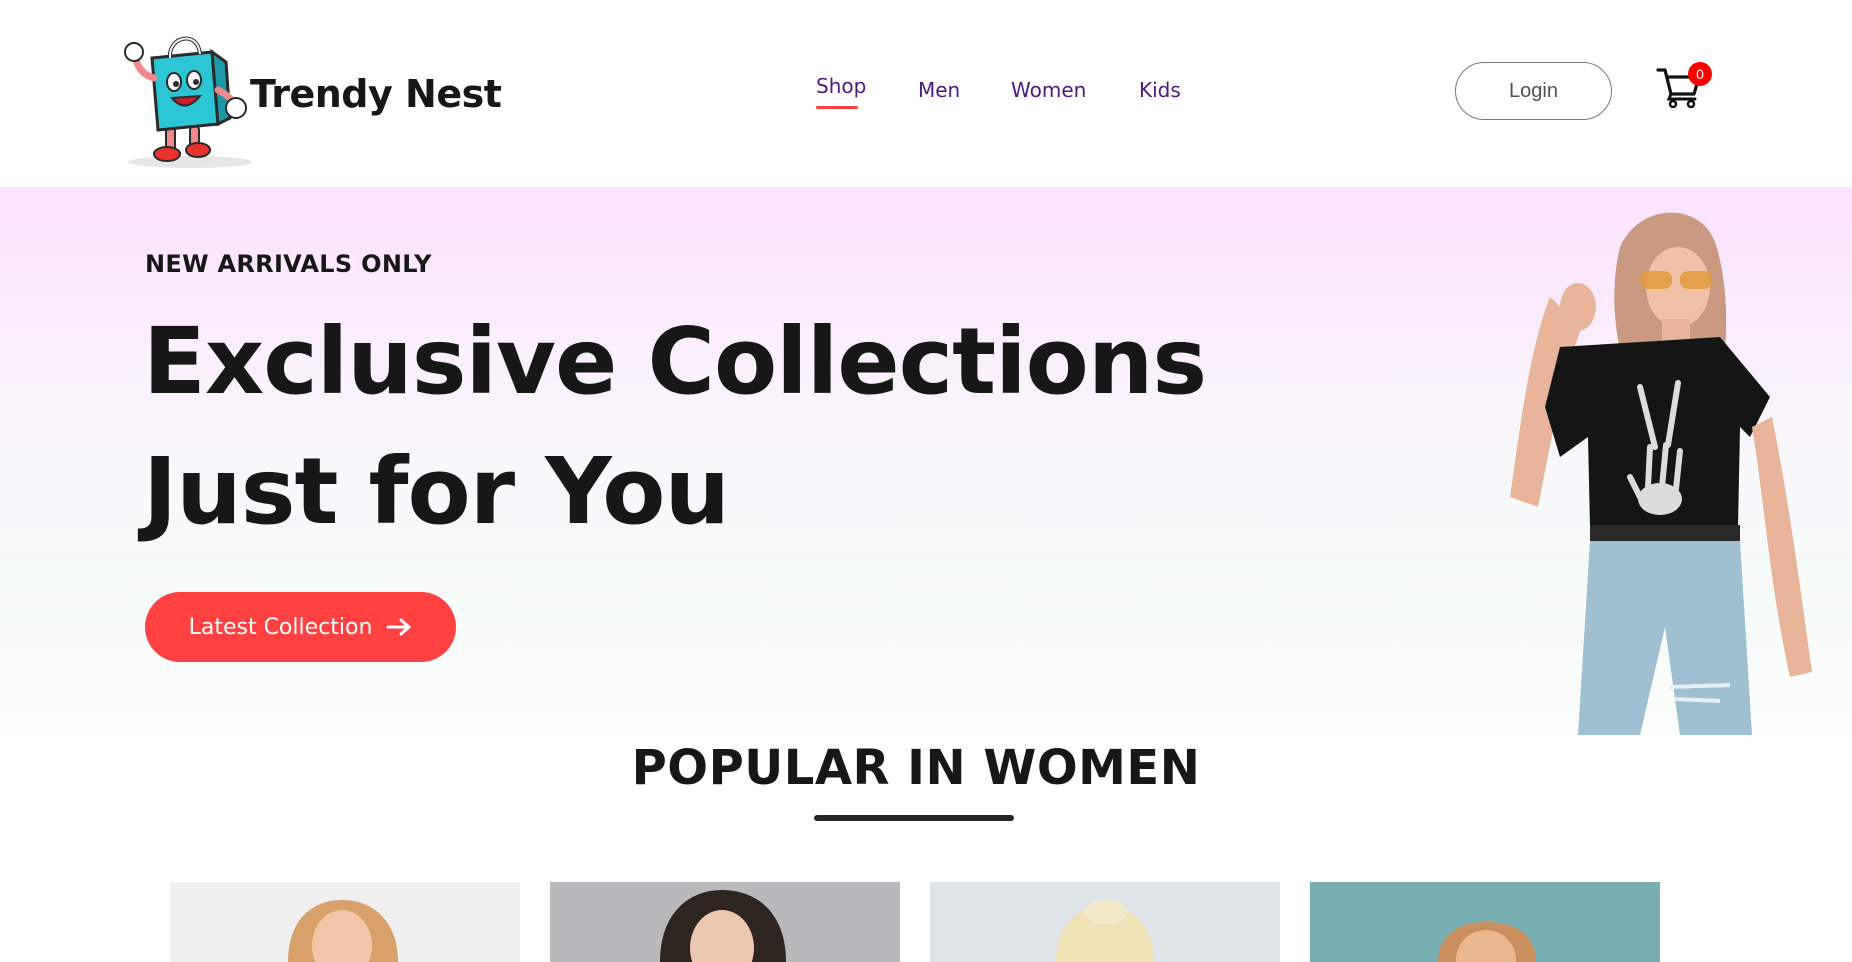 This screenshot has width=1852, height=962. Describe the element at coordinates (288, 264) in the screenshot. I see `hero-eyebrow: NEW ARRIVALS ONLY` at that location.